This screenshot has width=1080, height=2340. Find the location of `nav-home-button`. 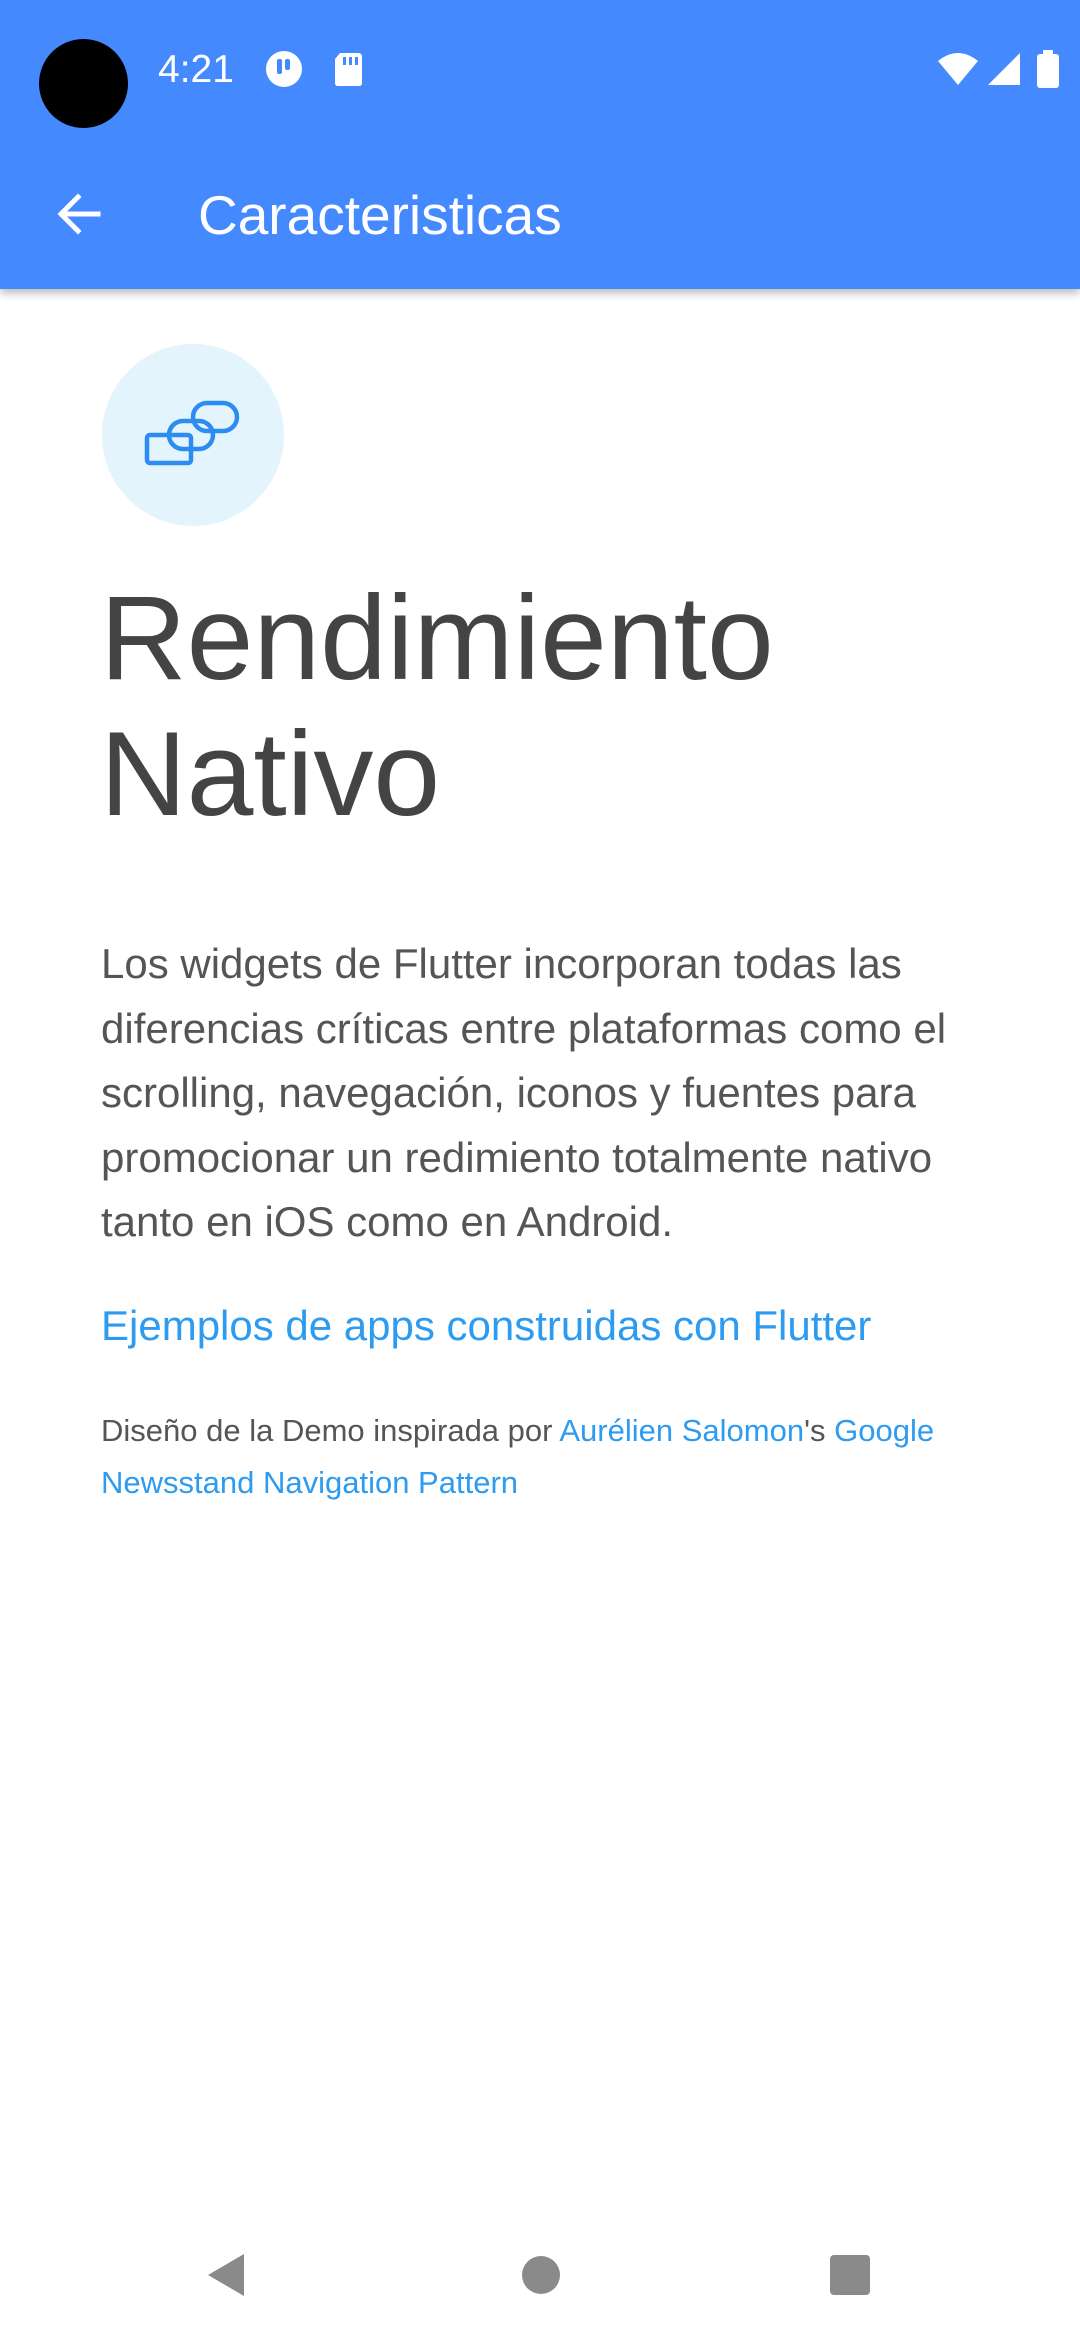

nav-home-button is located at coordinates (541, 2277).